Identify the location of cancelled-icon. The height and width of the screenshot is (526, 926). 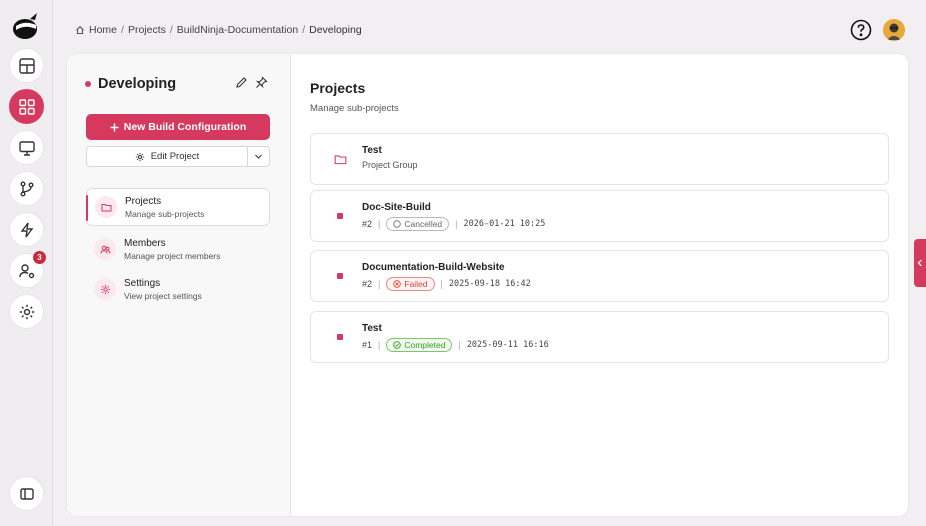
(397, 224).